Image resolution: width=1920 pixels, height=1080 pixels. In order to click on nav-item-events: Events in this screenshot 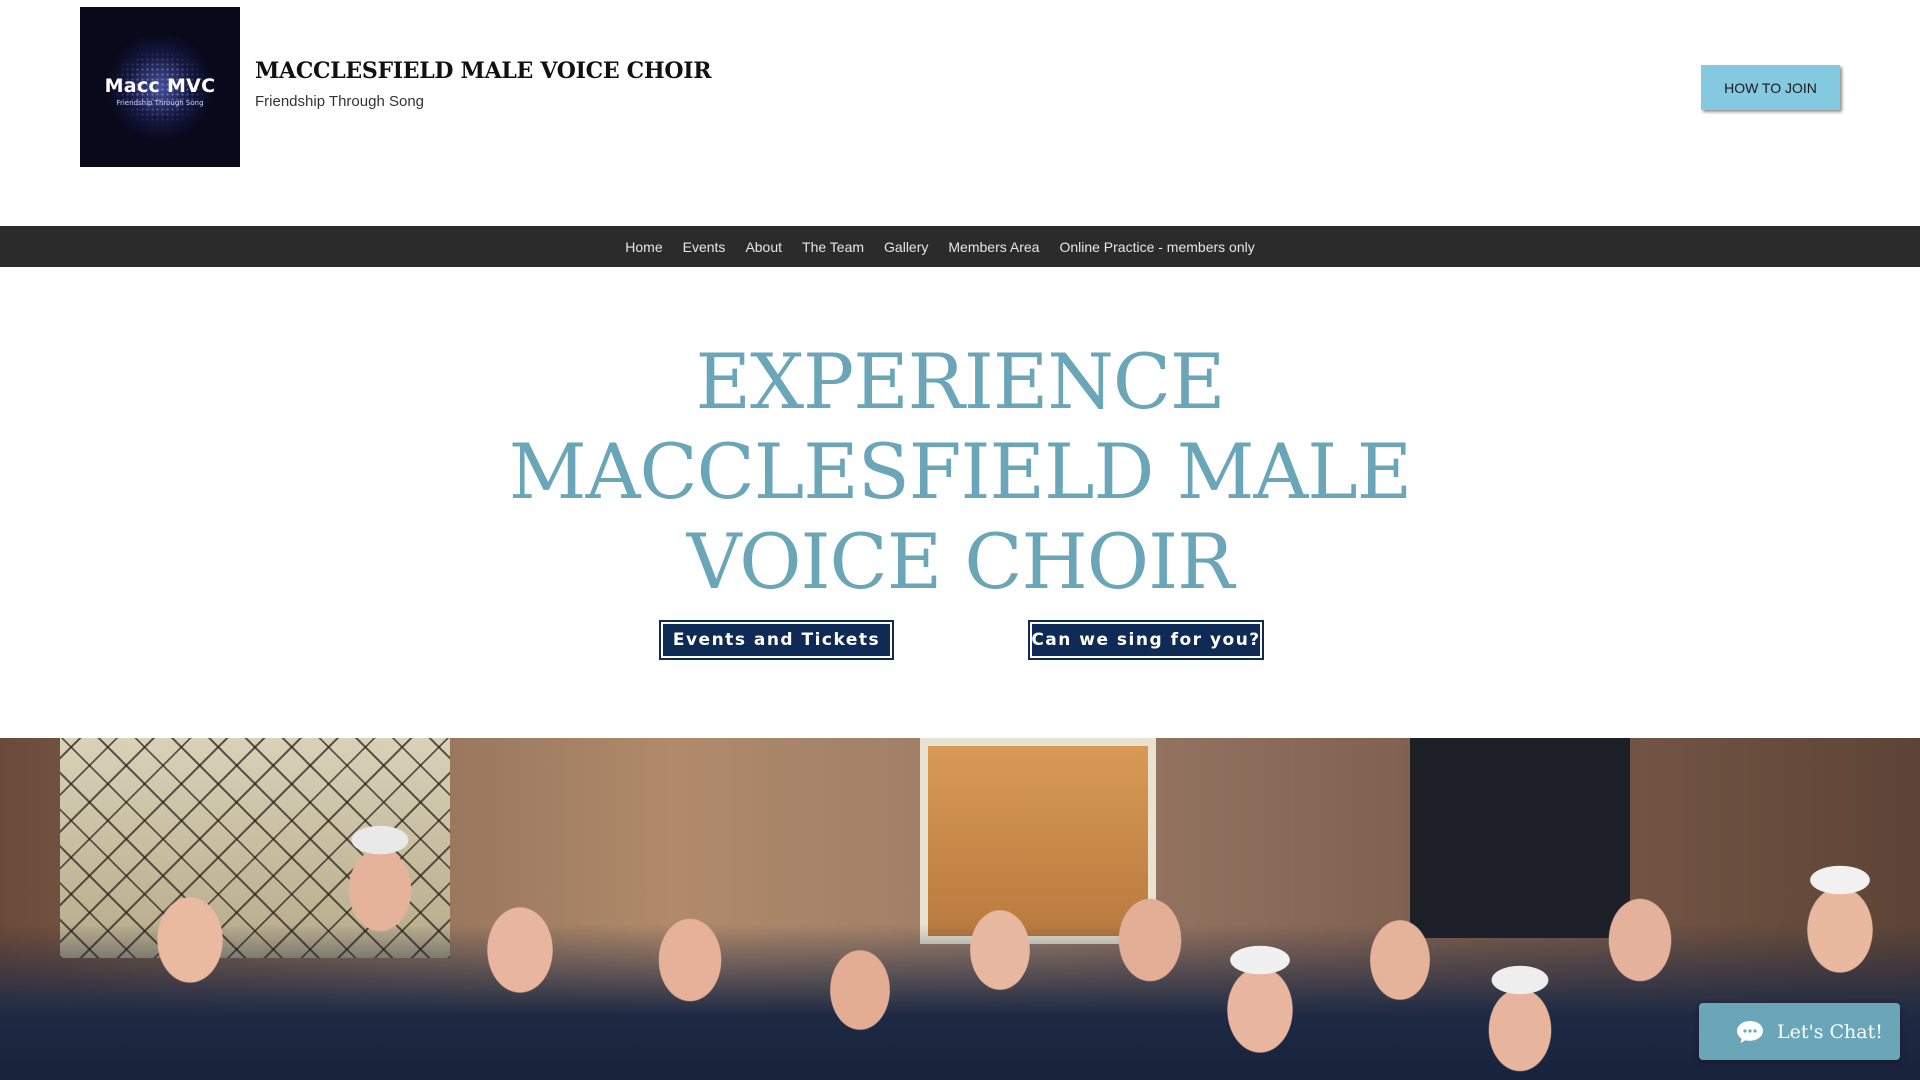, I will do `click(704, 247)`.